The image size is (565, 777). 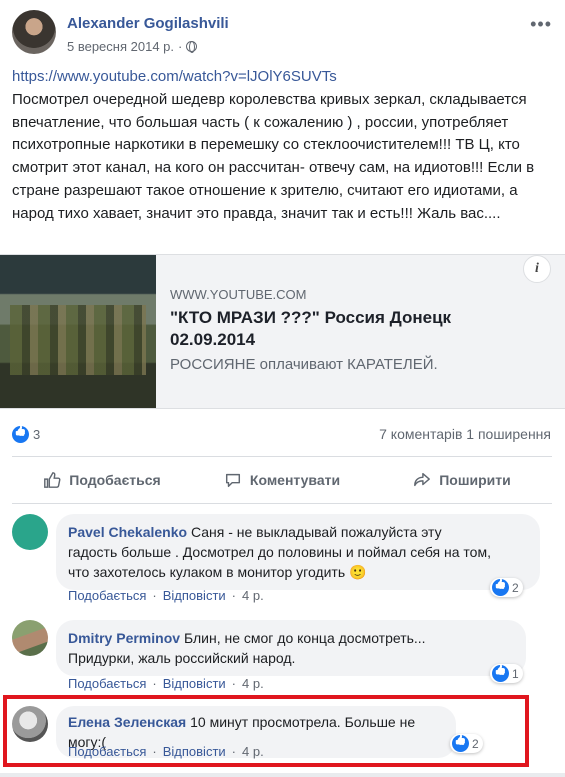 What do you see at coordinates (475, 480) in the screenshot?
I see `share-label: Поширити` at bounding box center [475, 480].